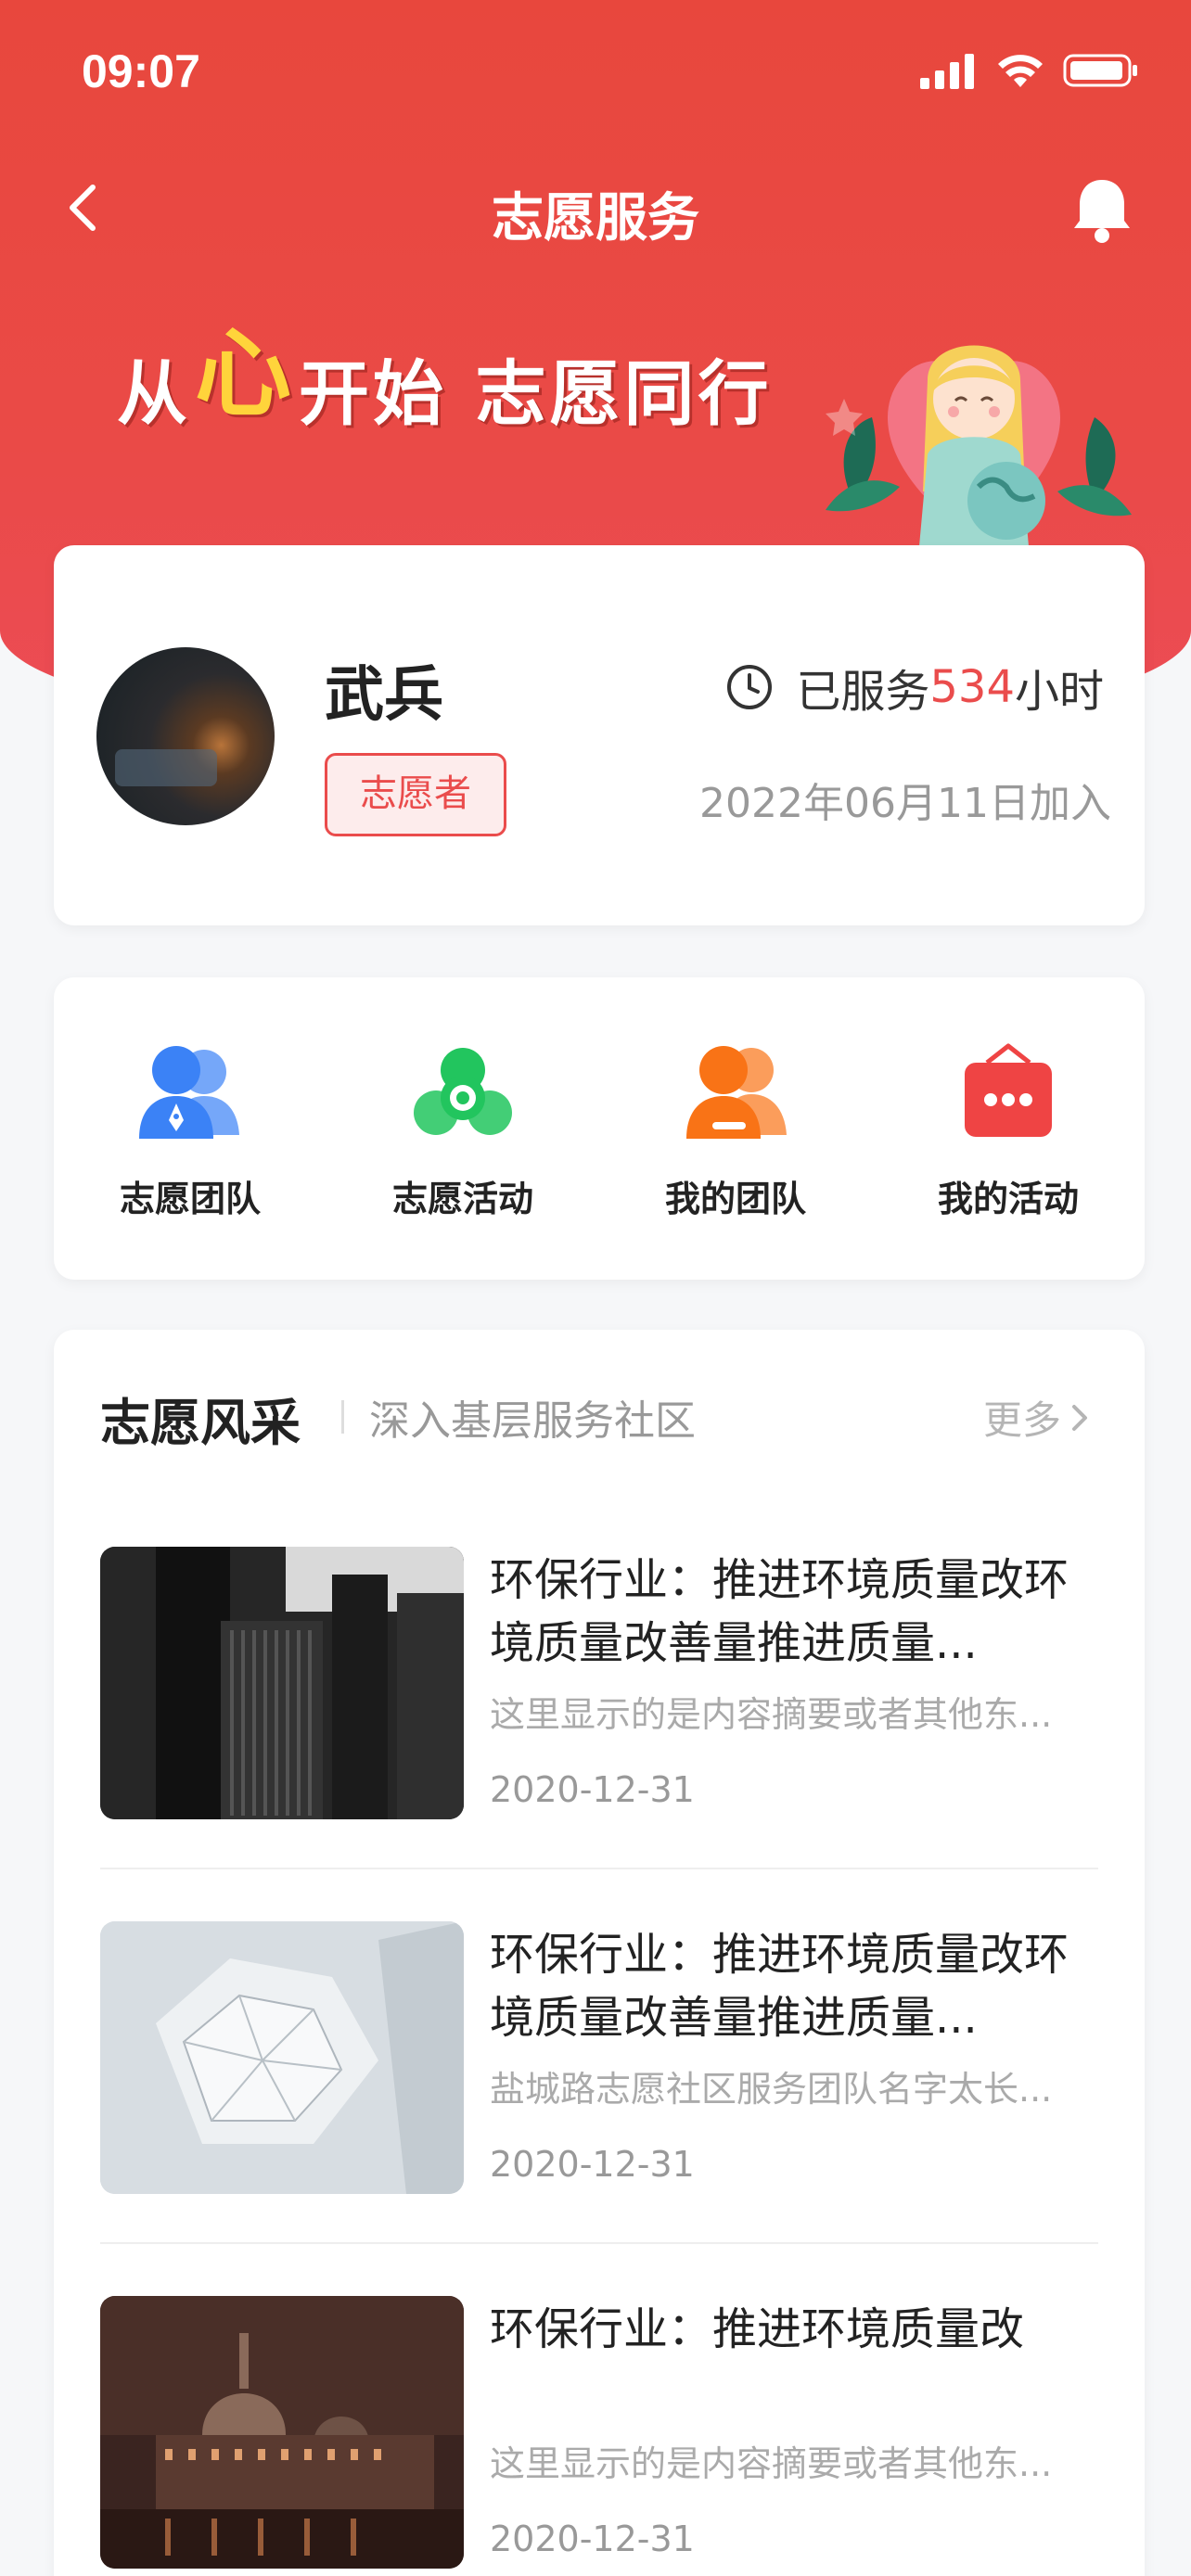  I want to click on volunteer-mascot-illustration, so click(979, 450).